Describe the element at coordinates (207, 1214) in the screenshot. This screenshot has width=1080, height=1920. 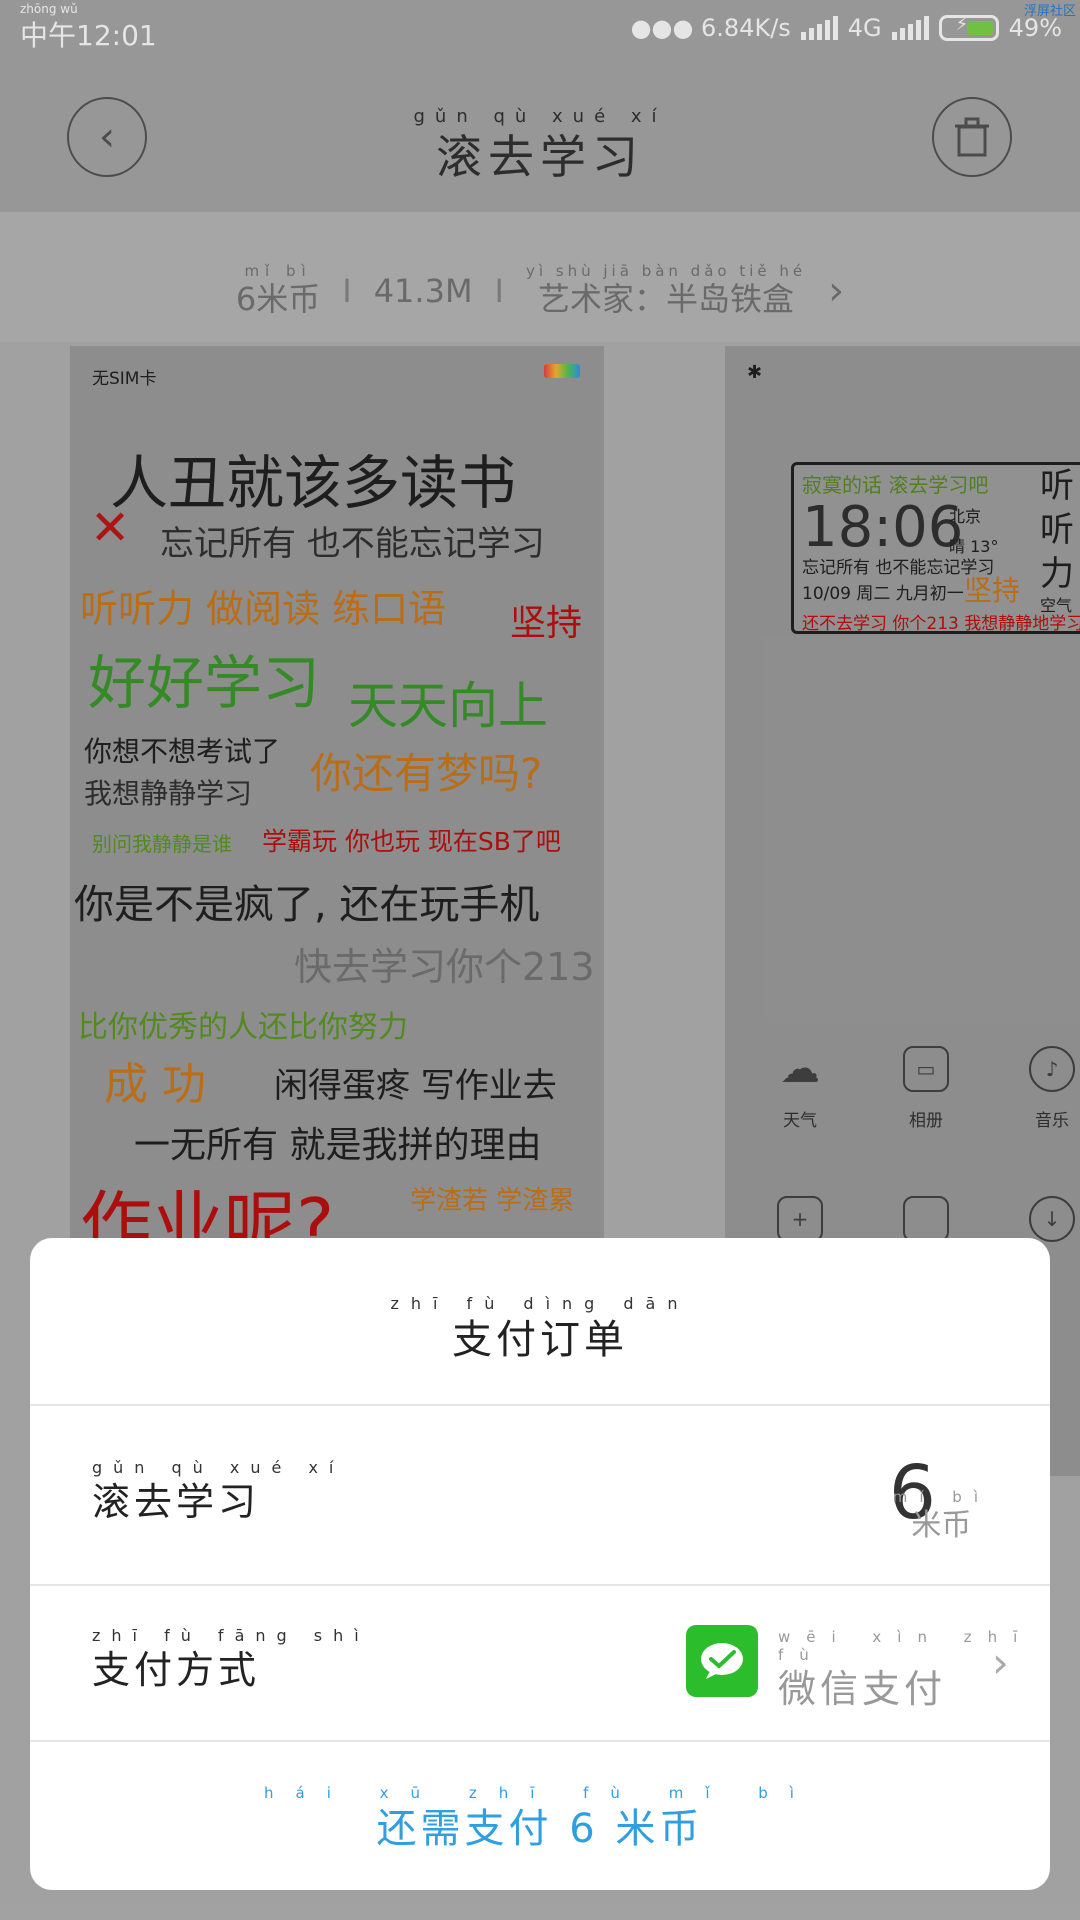
I see `poster-line: 作业呢?` at that location.